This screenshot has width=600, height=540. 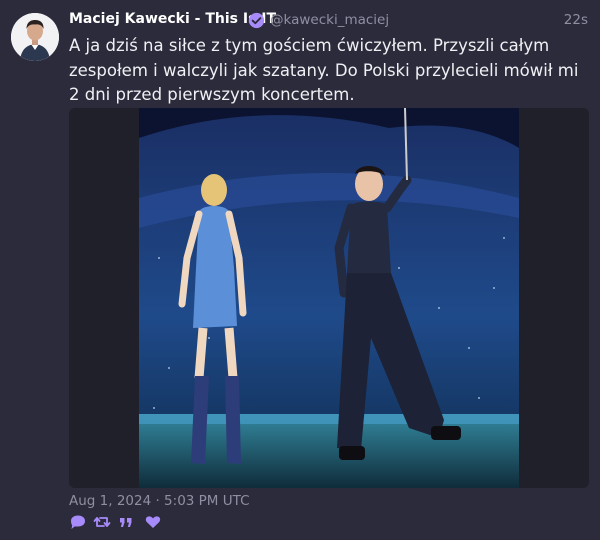 I want to click on quote-icon, so click(x=126, y=522).